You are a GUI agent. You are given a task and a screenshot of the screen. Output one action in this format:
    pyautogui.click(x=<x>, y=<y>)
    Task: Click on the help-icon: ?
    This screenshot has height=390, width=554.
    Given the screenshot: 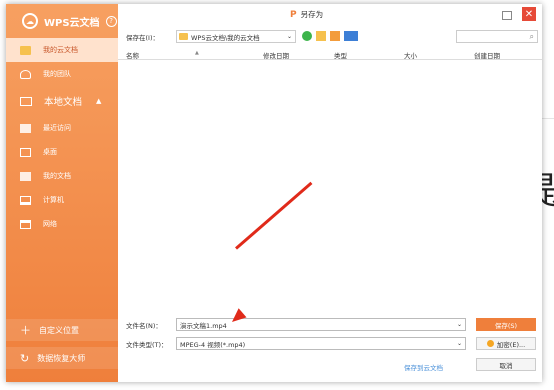 What is the action you would take?
    pyautogui.click(x=111, y=21)
    